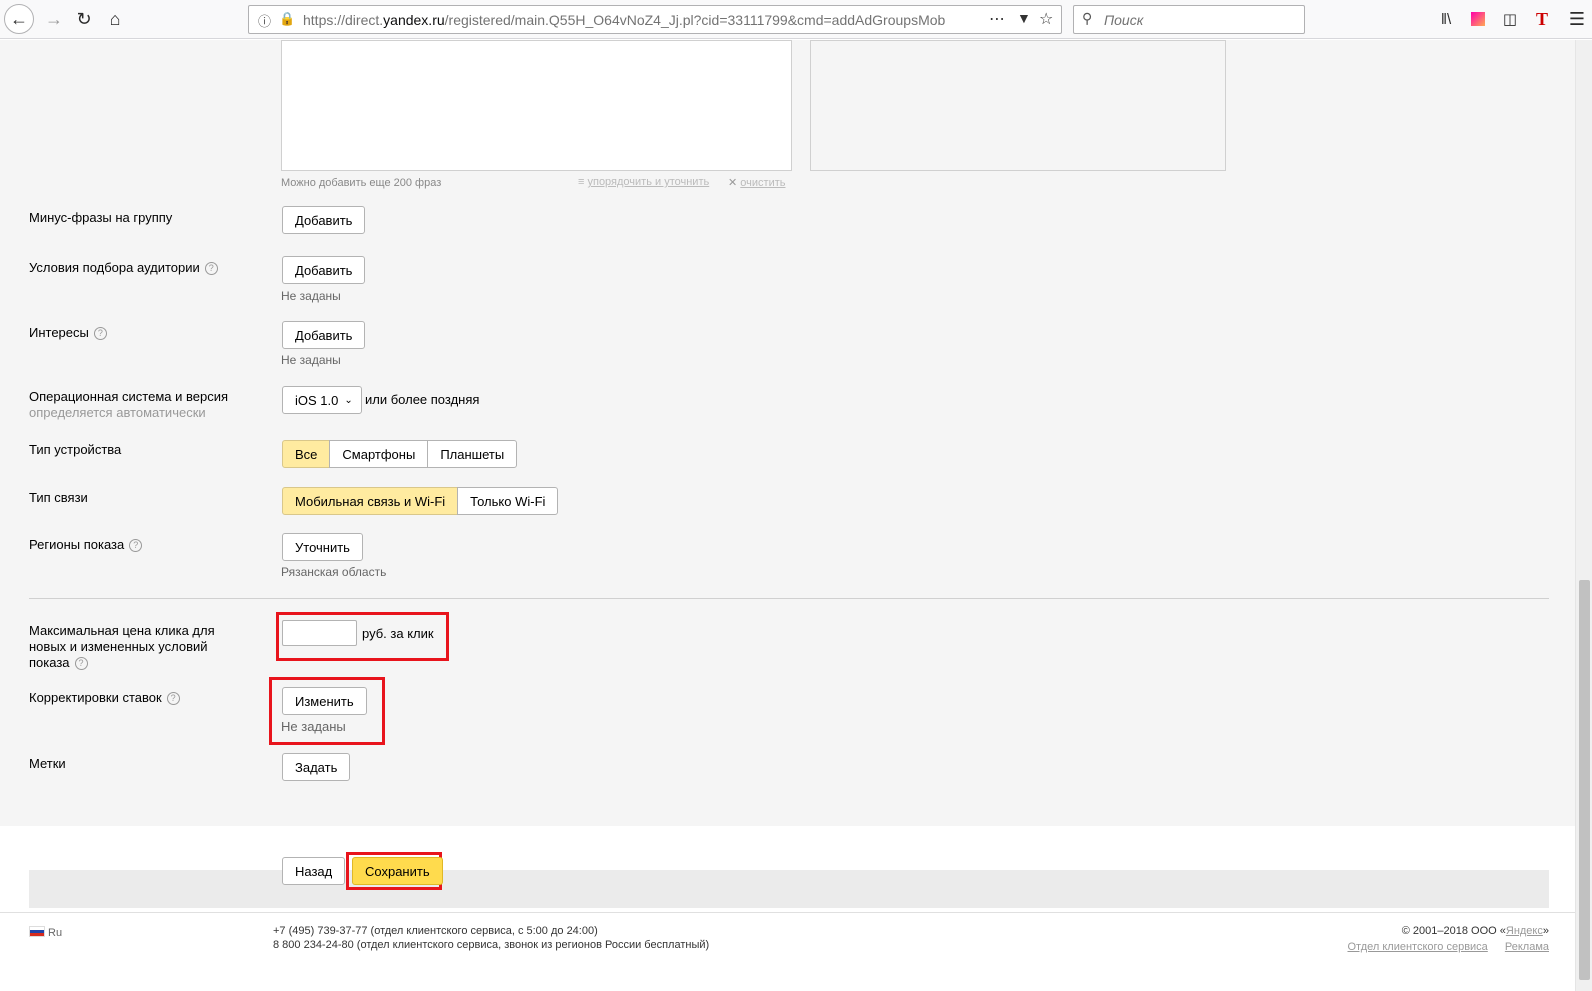 This screenshot has height=991, width=1592. Describe the element at coordinates (58, 497) in the screenshot. I see `connection-type-label: Тип связи` at that location.